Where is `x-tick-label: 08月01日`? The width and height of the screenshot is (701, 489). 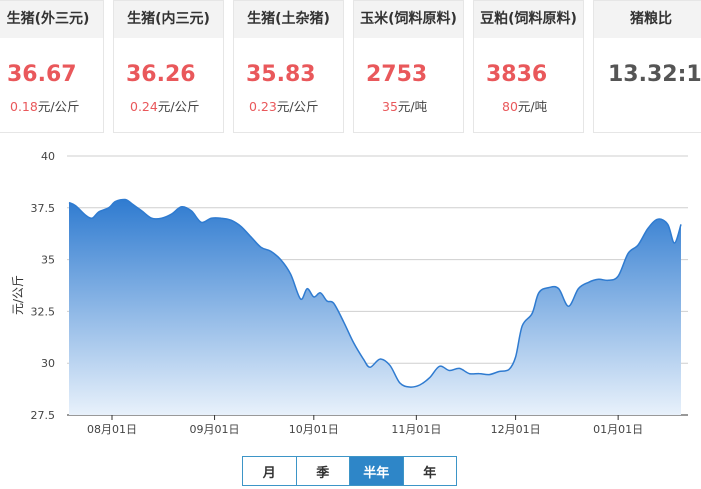
x-tick-label: 08月01日 is located at coordinates (112, 429).